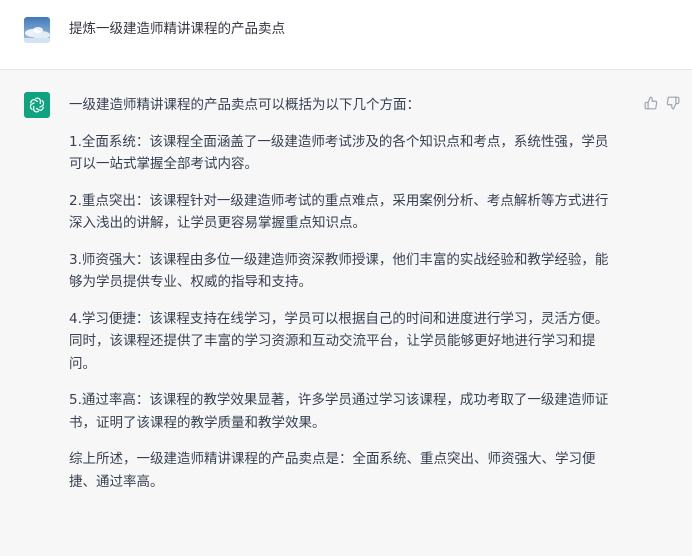  I want to click on thumbs-up-button, so click(651, 103).